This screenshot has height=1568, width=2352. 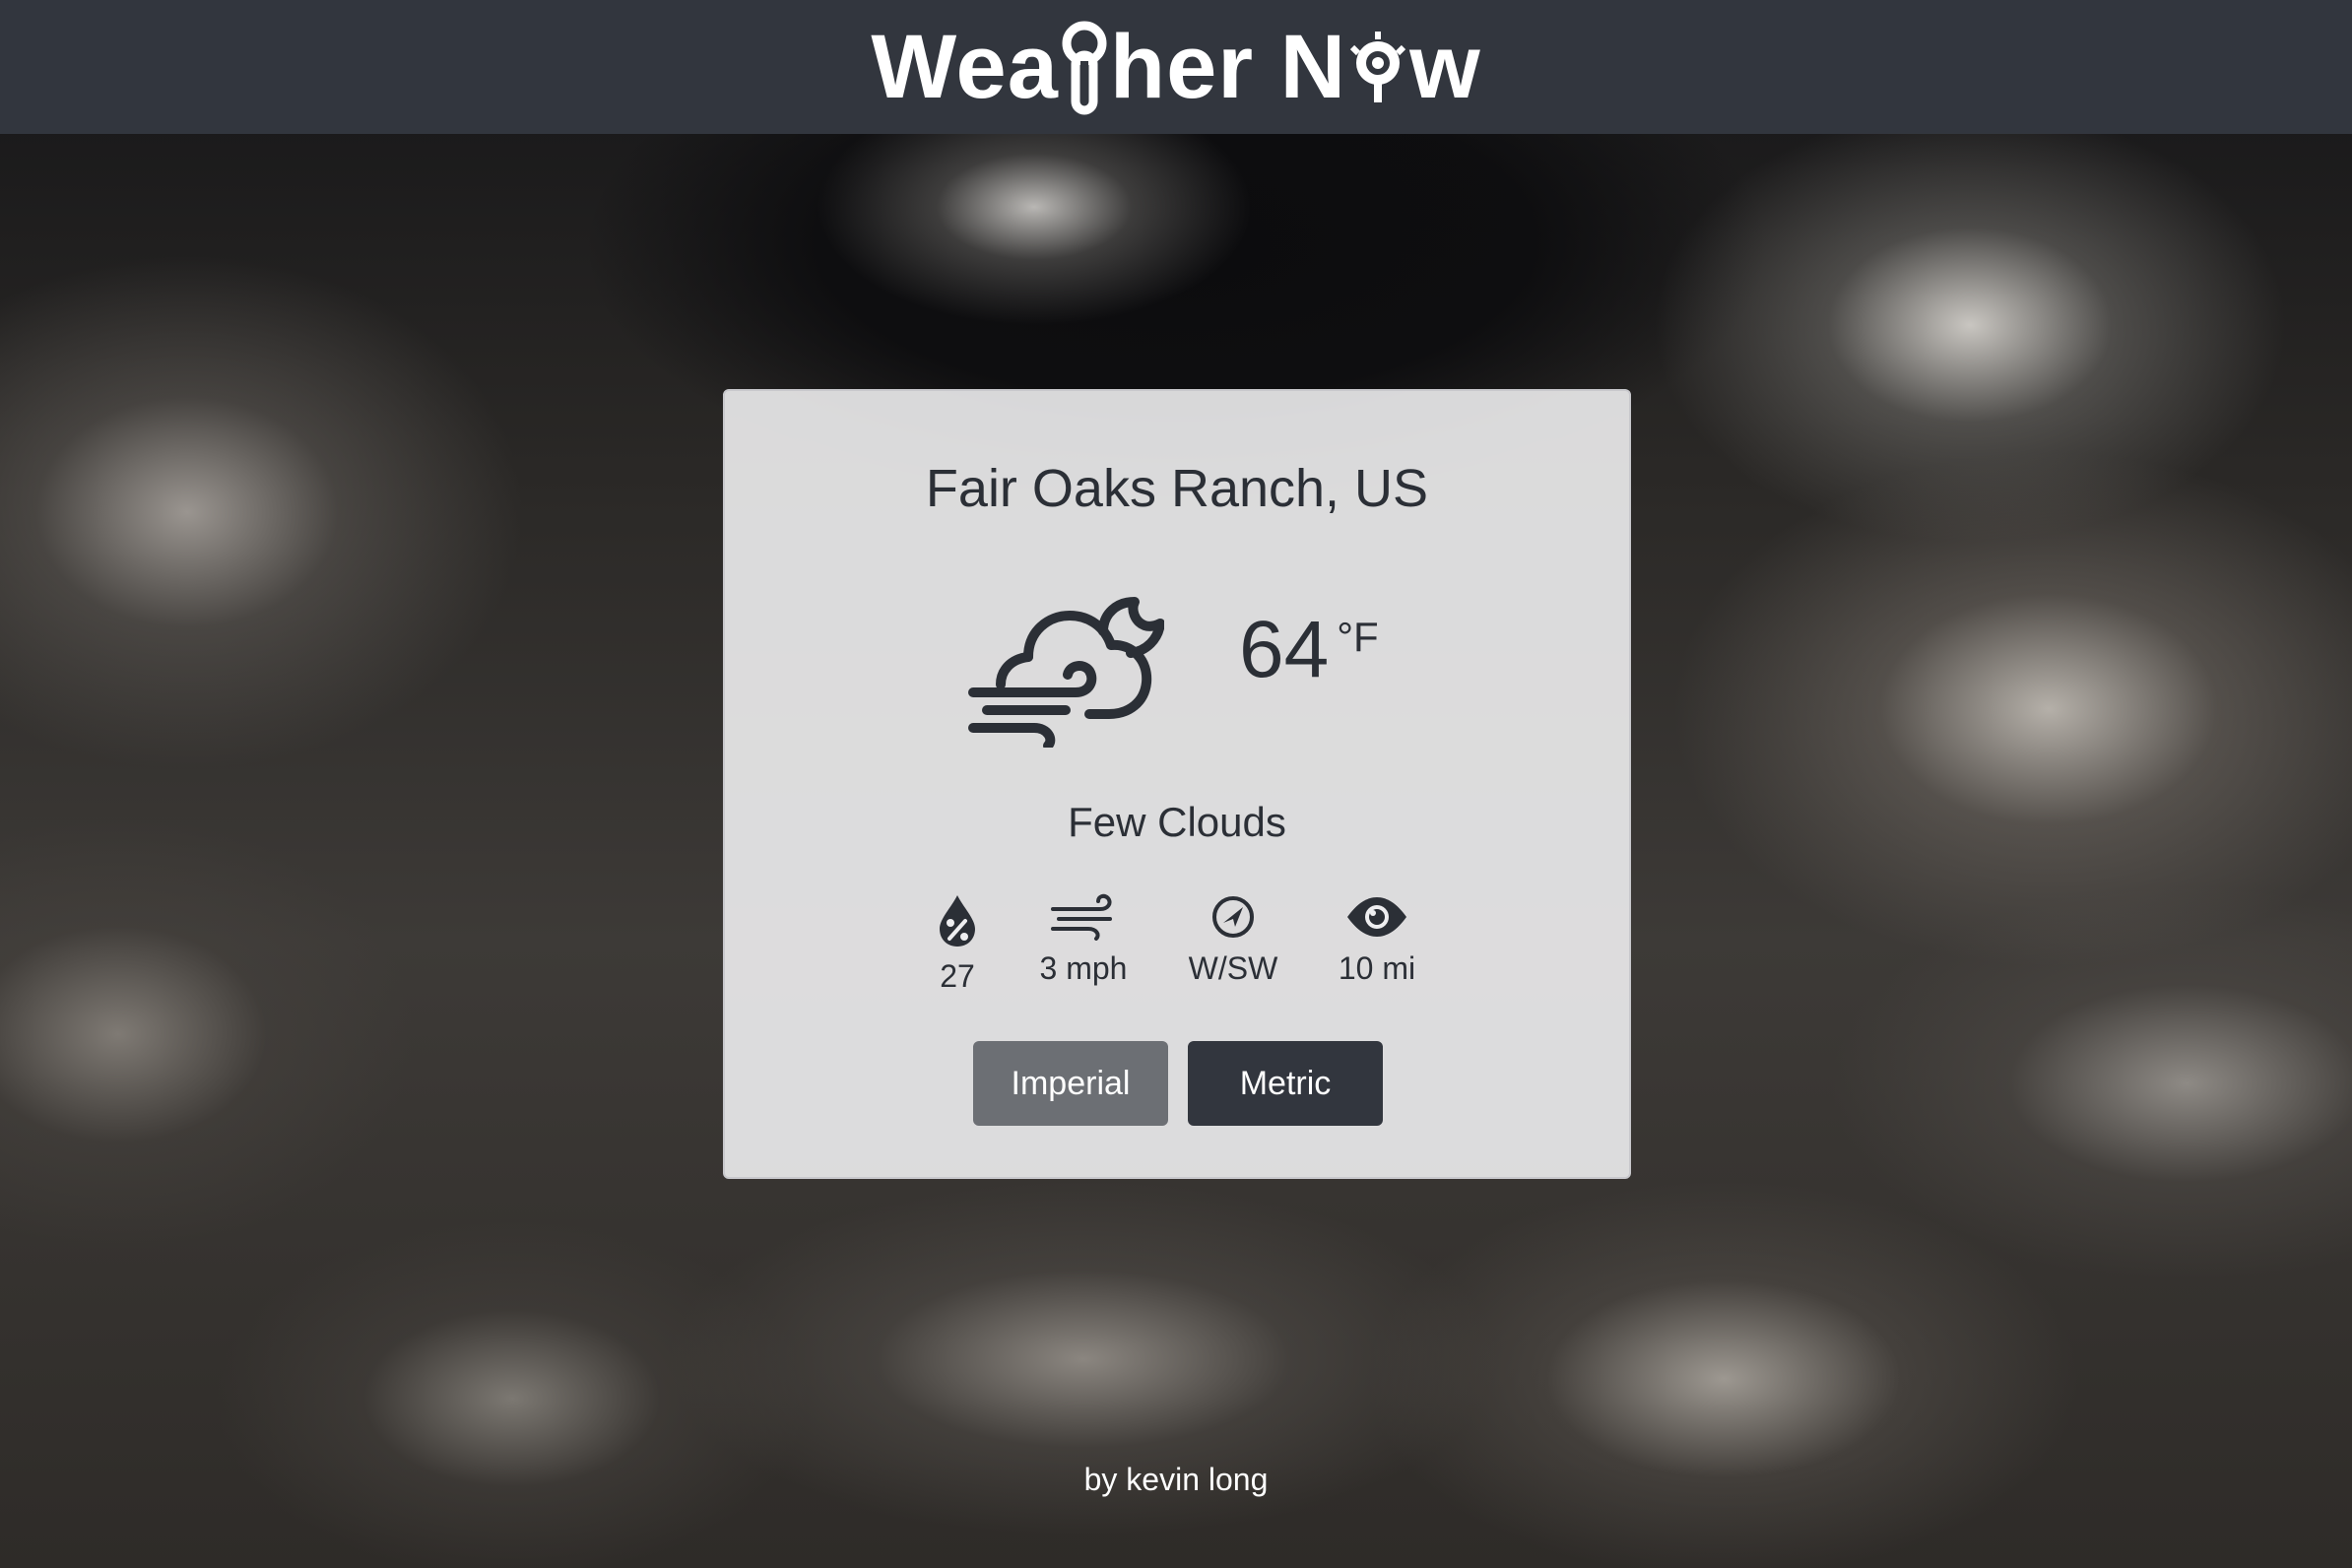 I want to click on temperature-display: 64 °F, so click(x=1309, y=650).